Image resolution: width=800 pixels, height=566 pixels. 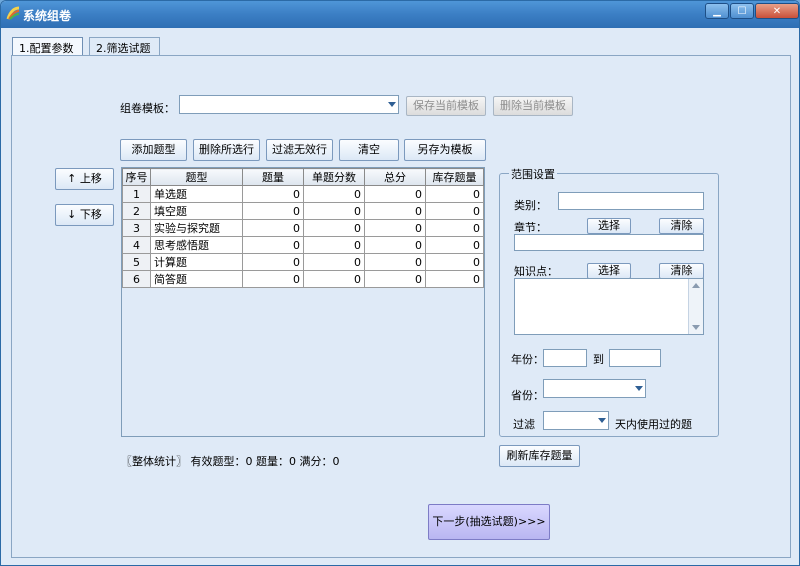 What do you see at coordinates (653, 424) in the screenshot?
I see `filter-suffix-label: 天内使用过的题` at bounding box center [653, 424].